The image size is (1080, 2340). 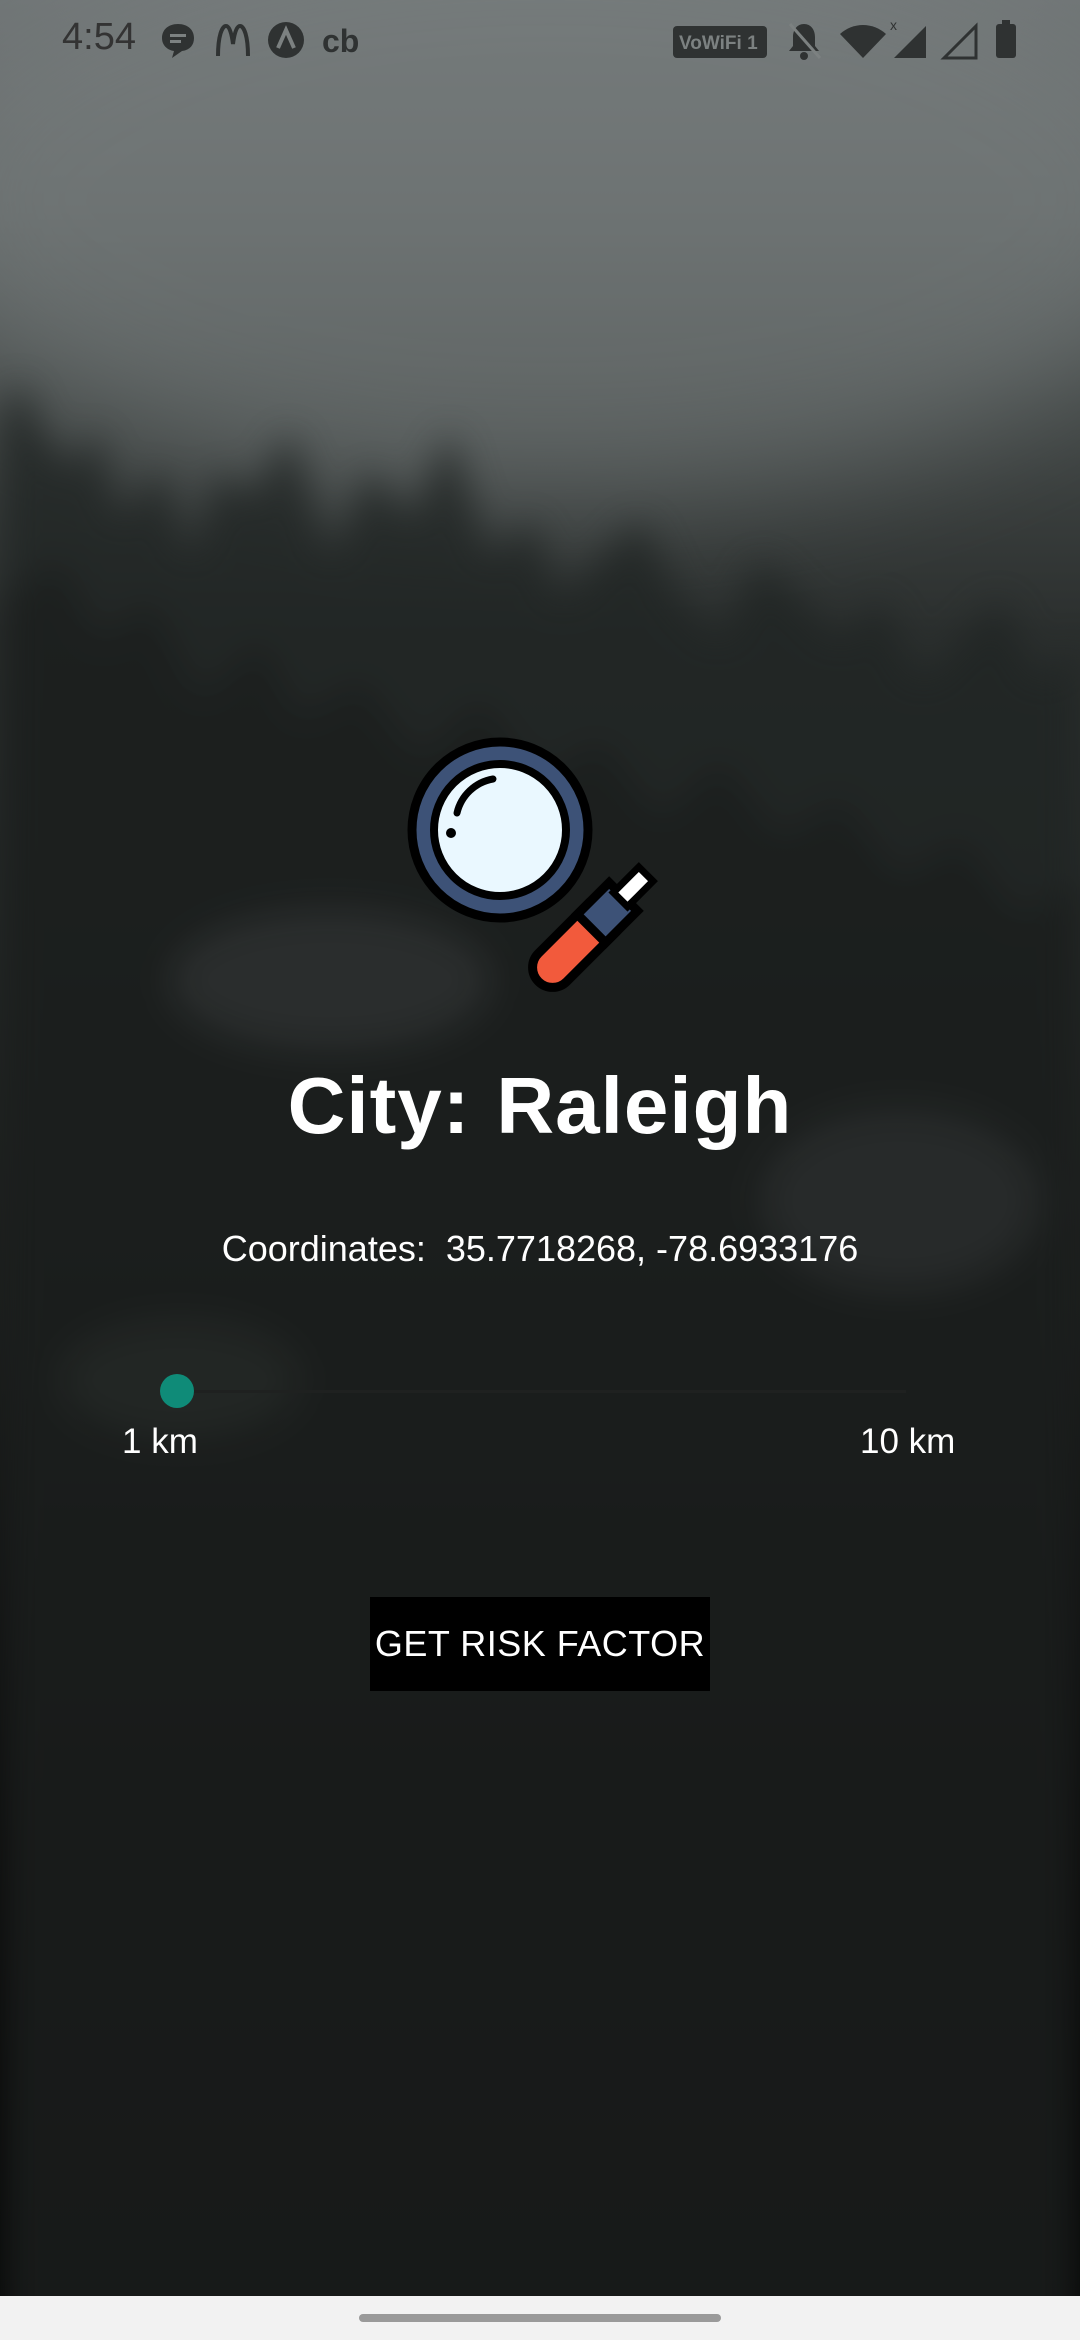 I want to click on radius-slider, so click(x=534, y=1392).